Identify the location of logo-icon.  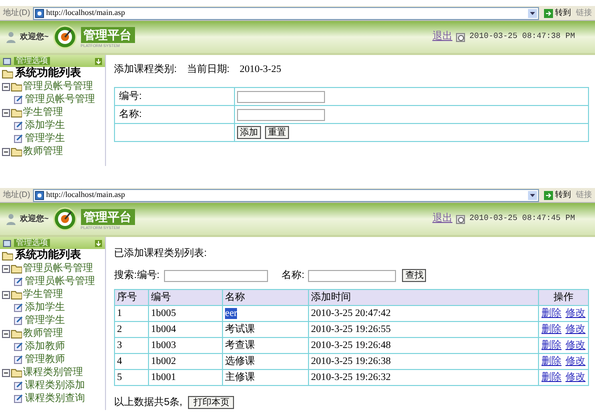
(64, 219).